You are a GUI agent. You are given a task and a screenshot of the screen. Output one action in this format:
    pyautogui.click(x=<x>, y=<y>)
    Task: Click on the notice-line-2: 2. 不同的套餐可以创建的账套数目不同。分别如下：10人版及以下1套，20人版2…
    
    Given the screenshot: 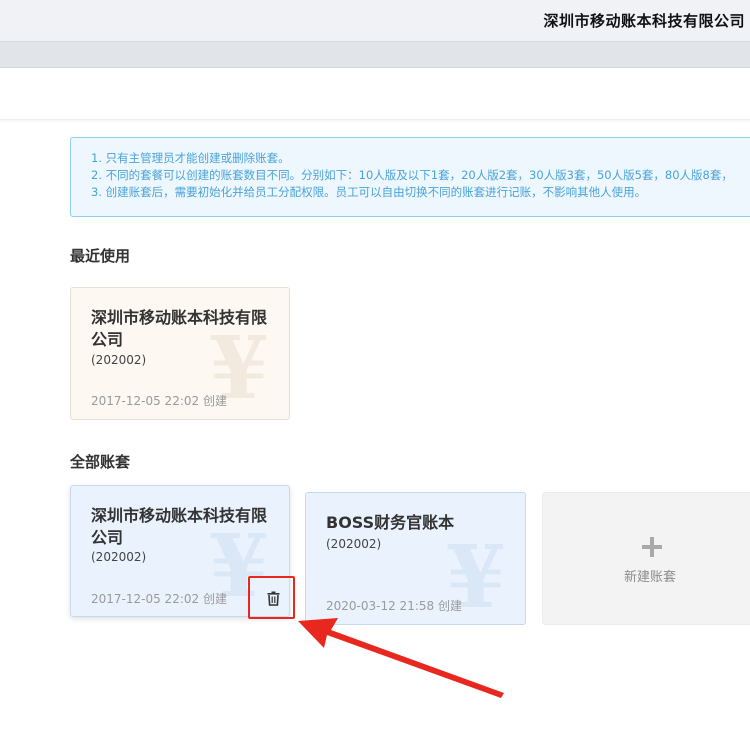 What is the action you would take?
    pyautogui.click(x=412, y=175)
    